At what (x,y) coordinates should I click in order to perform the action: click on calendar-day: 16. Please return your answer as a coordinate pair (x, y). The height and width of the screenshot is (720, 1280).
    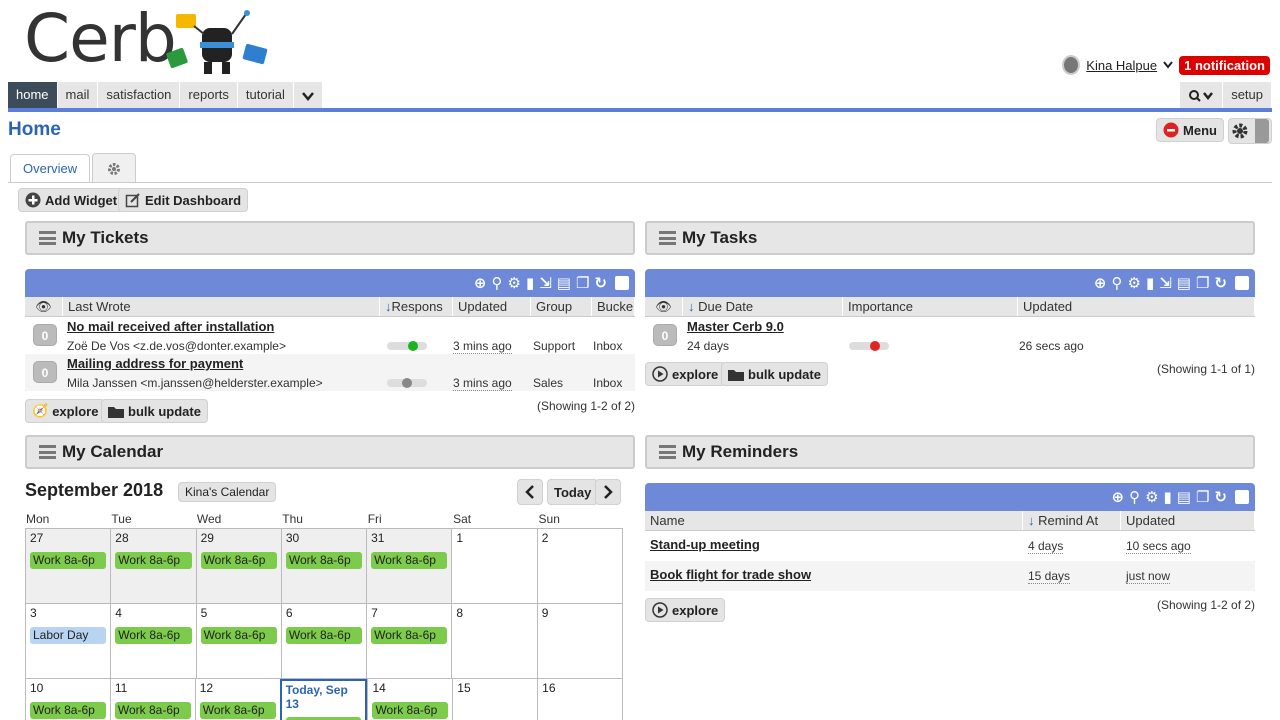
    Looking at the image, I should click on (580, 699).